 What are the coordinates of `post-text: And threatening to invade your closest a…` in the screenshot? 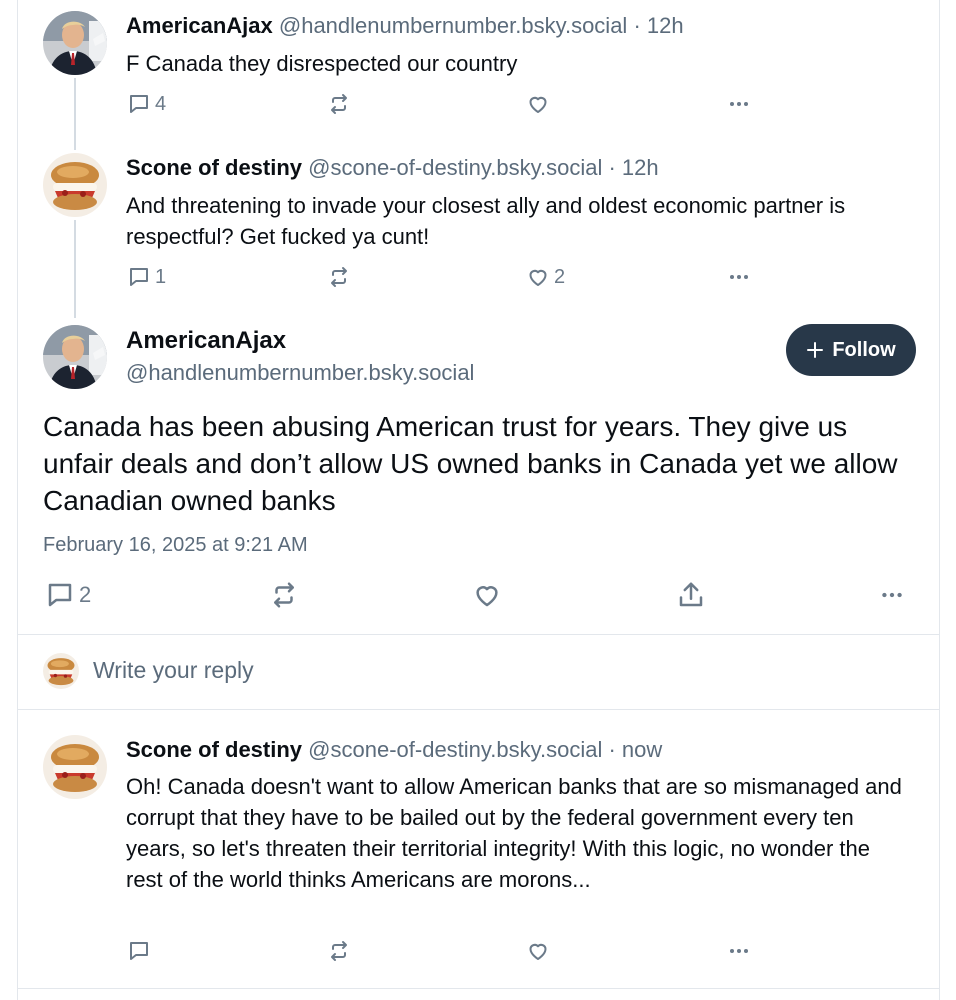 It's located at (486, 221).